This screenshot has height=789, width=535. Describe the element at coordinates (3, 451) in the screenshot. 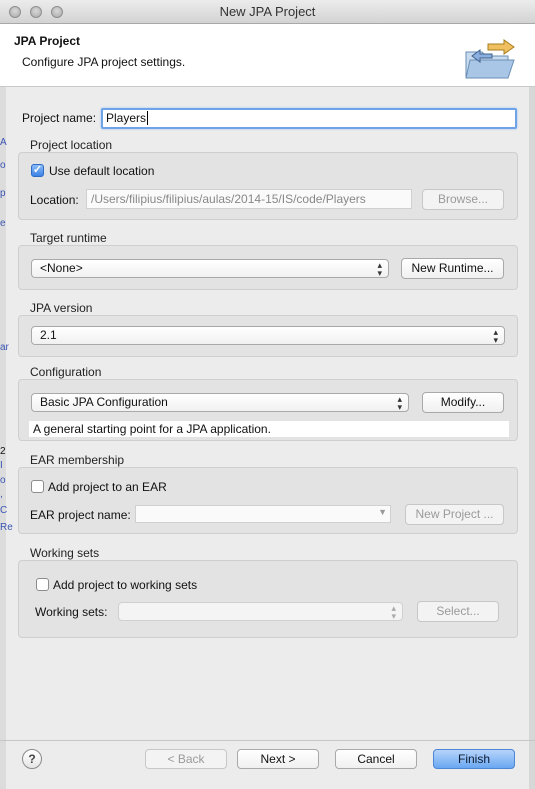

I see `bg-fragment: 2` at that location.